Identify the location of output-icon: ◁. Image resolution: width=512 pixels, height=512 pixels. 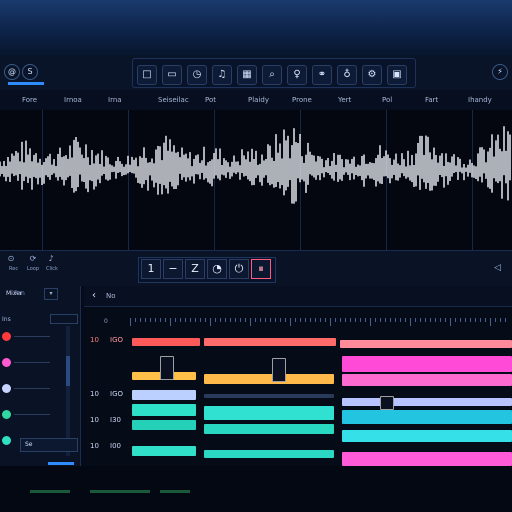
(497, 268).